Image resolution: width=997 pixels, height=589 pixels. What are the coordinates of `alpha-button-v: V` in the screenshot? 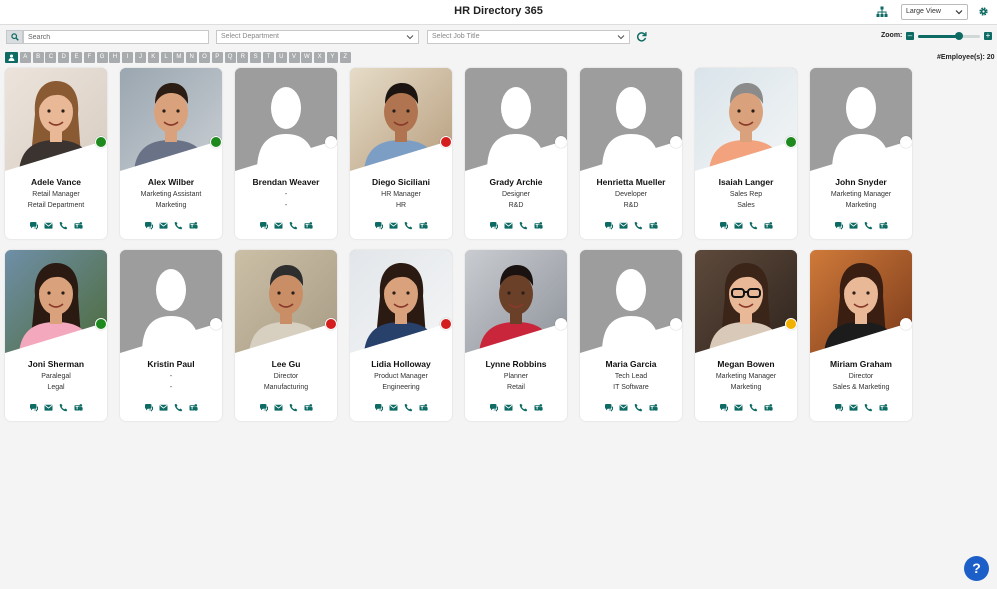 It's located at (294, 57).